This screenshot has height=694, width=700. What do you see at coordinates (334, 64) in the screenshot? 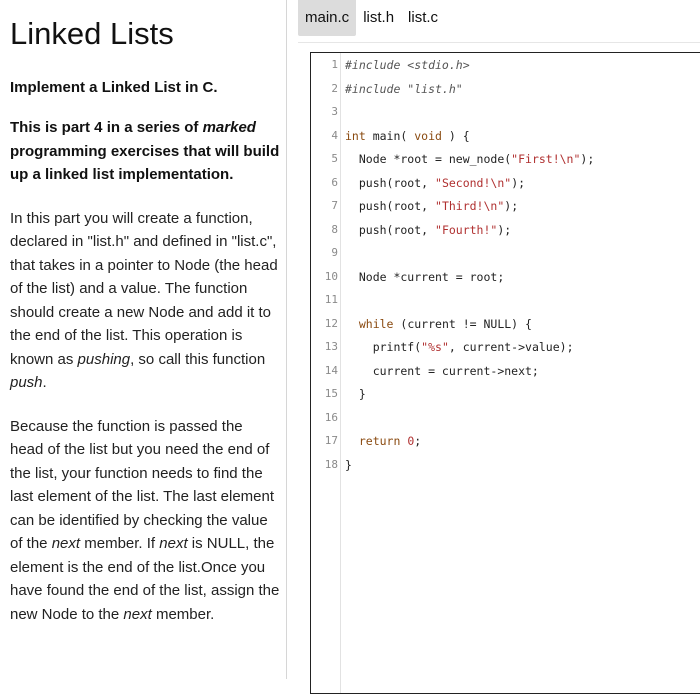
I see `line-number: 1` at bounding box center [334, 64].